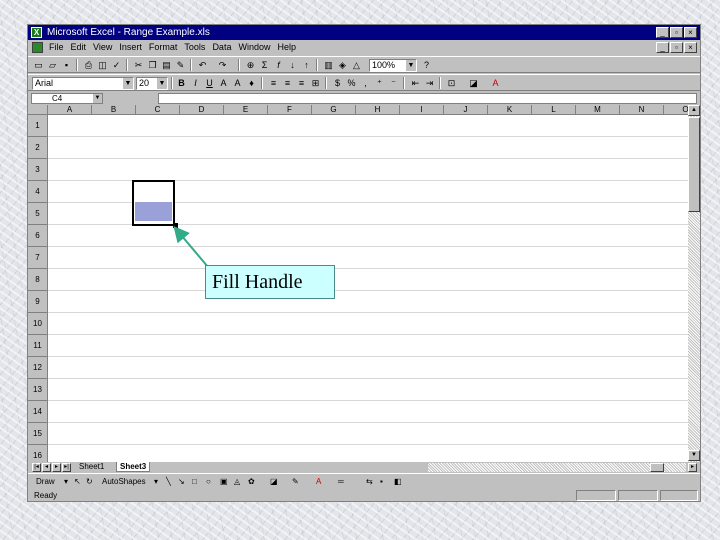  Describe the element at coordinates (286, 47) in the screenshot. I see `menu-help: Help` at that location.